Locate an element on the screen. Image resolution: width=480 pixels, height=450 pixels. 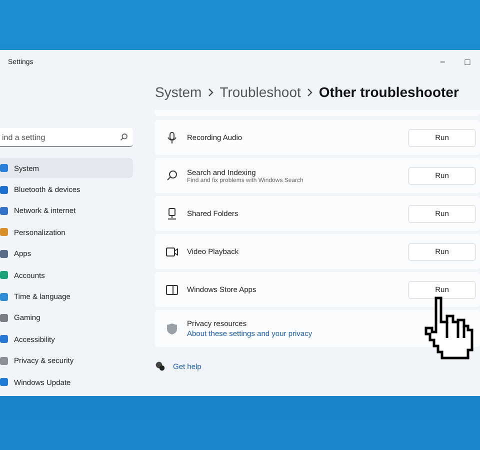
breadcrumb-item: Troubleshoot is located at coordinates (260, 92).